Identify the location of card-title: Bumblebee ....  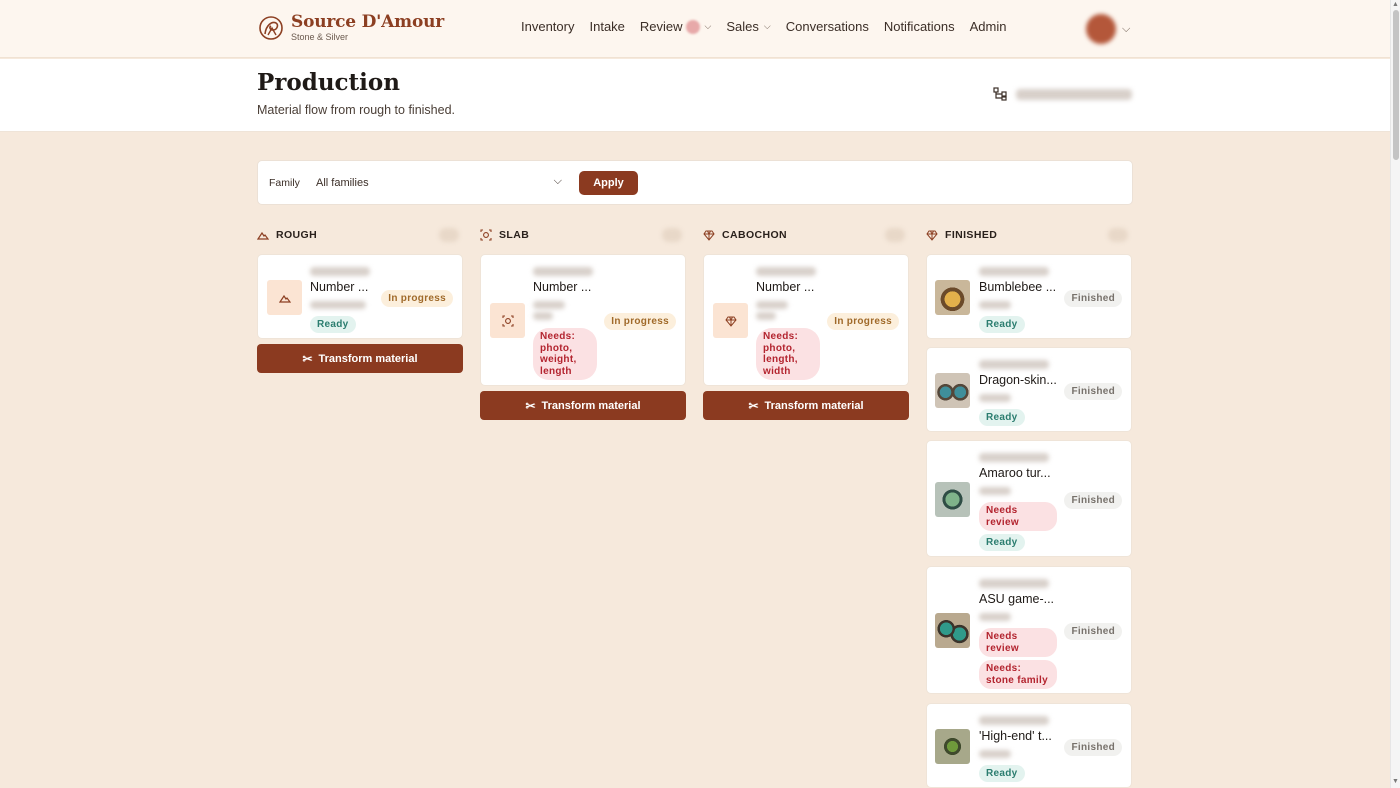
(1018, 287).